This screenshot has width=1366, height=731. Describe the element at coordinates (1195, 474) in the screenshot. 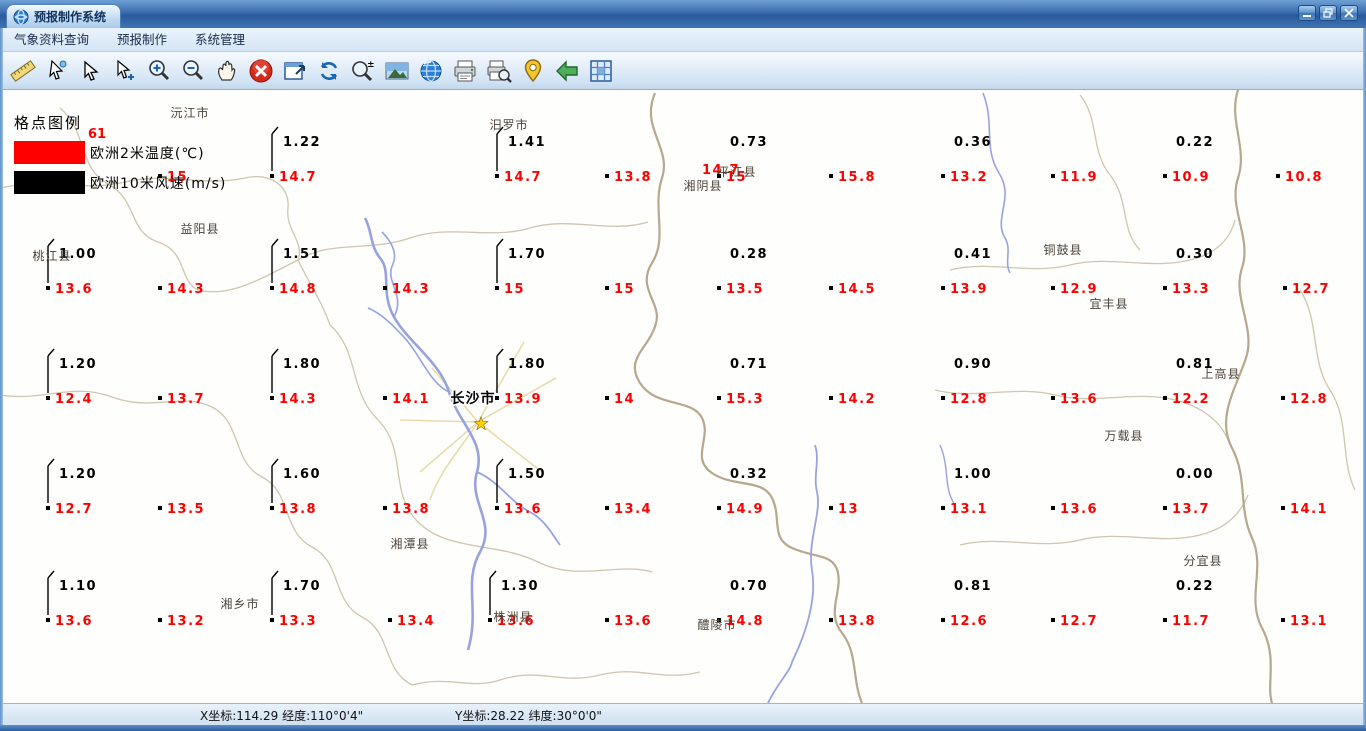

I see `wind-speed-value: 0.00` at that location.